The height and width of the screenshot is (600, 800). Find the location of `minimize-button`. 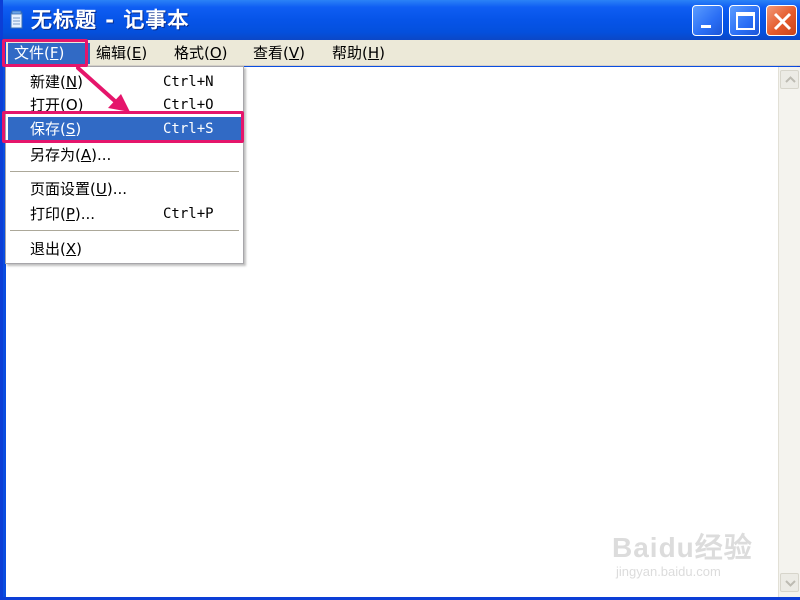

minimize-button is located at coordinates (707, 20).